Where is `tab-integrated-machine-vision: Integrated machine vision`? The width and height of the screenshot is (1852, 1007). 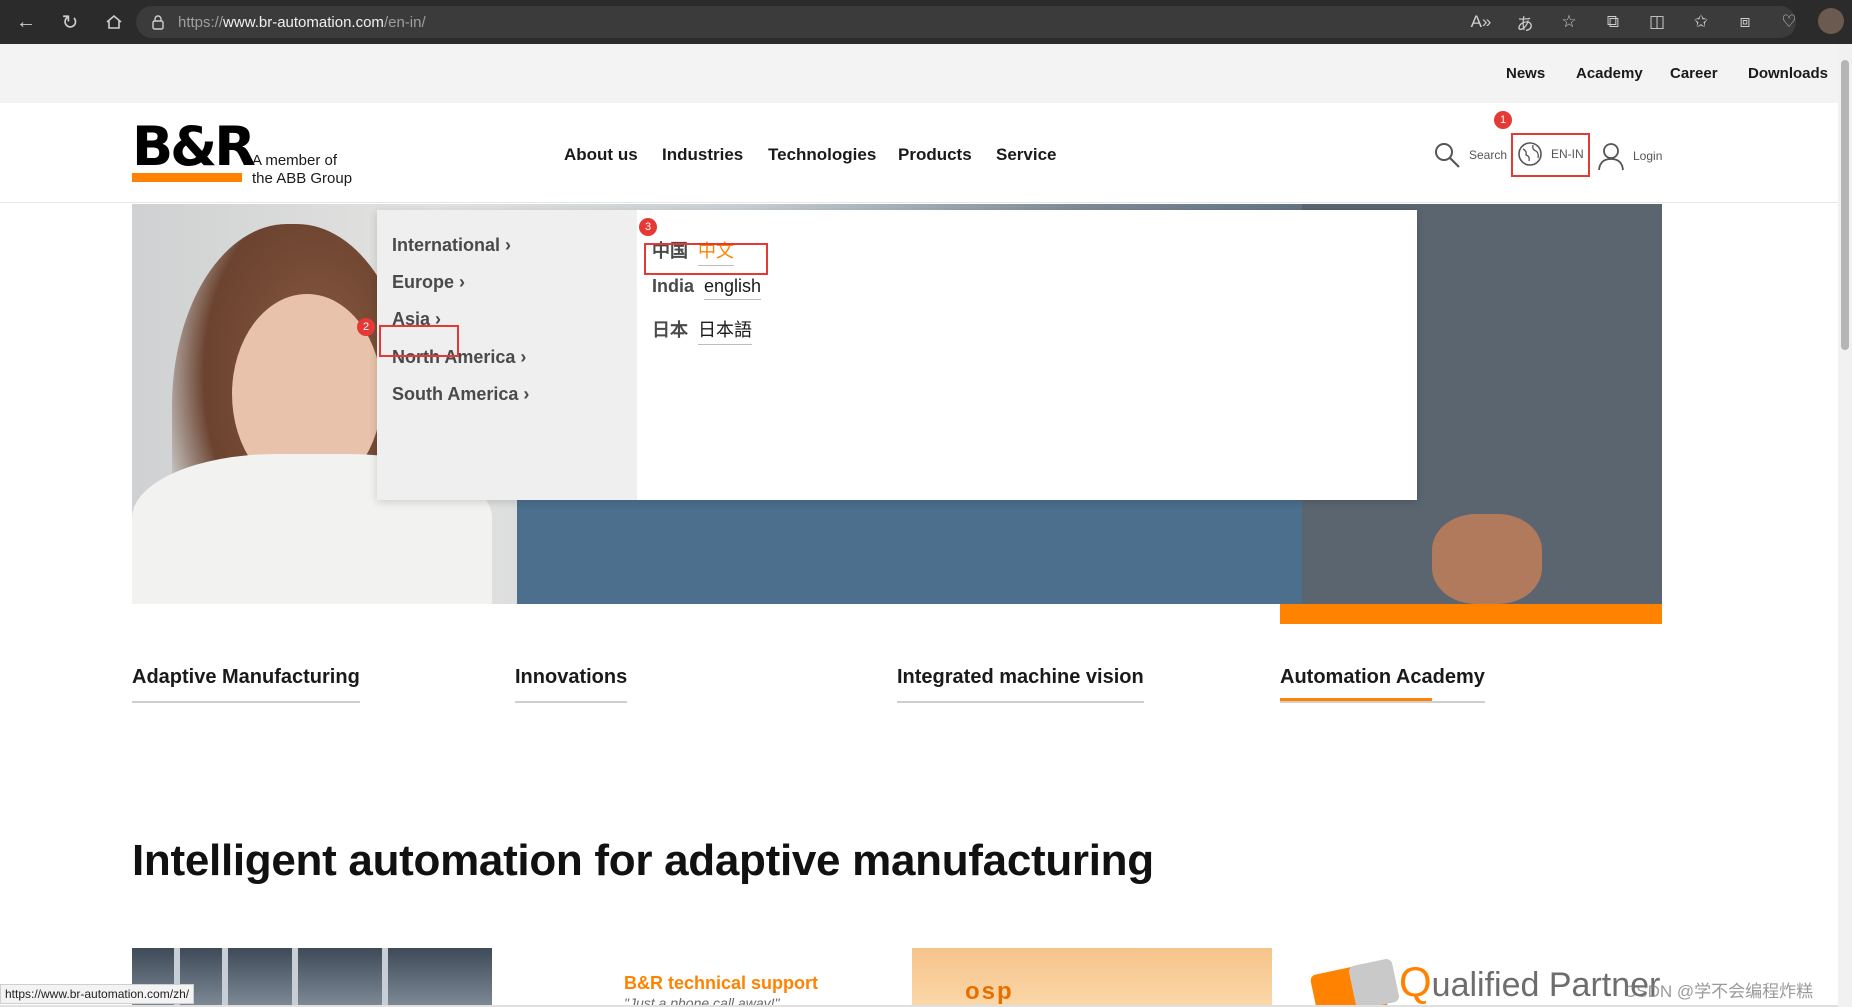
tab-integrated-machine-vision: Integrated machine vision is located at coordinates (1020, 684).